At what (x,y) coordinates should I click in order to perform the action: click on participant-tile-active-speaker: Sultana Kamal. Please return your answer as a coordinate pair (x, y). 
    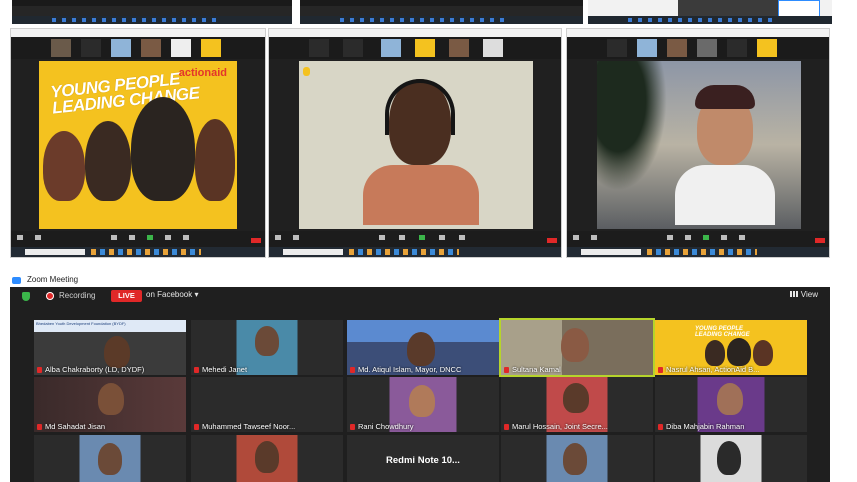
    Looking at the image, I should click on (577, 347).